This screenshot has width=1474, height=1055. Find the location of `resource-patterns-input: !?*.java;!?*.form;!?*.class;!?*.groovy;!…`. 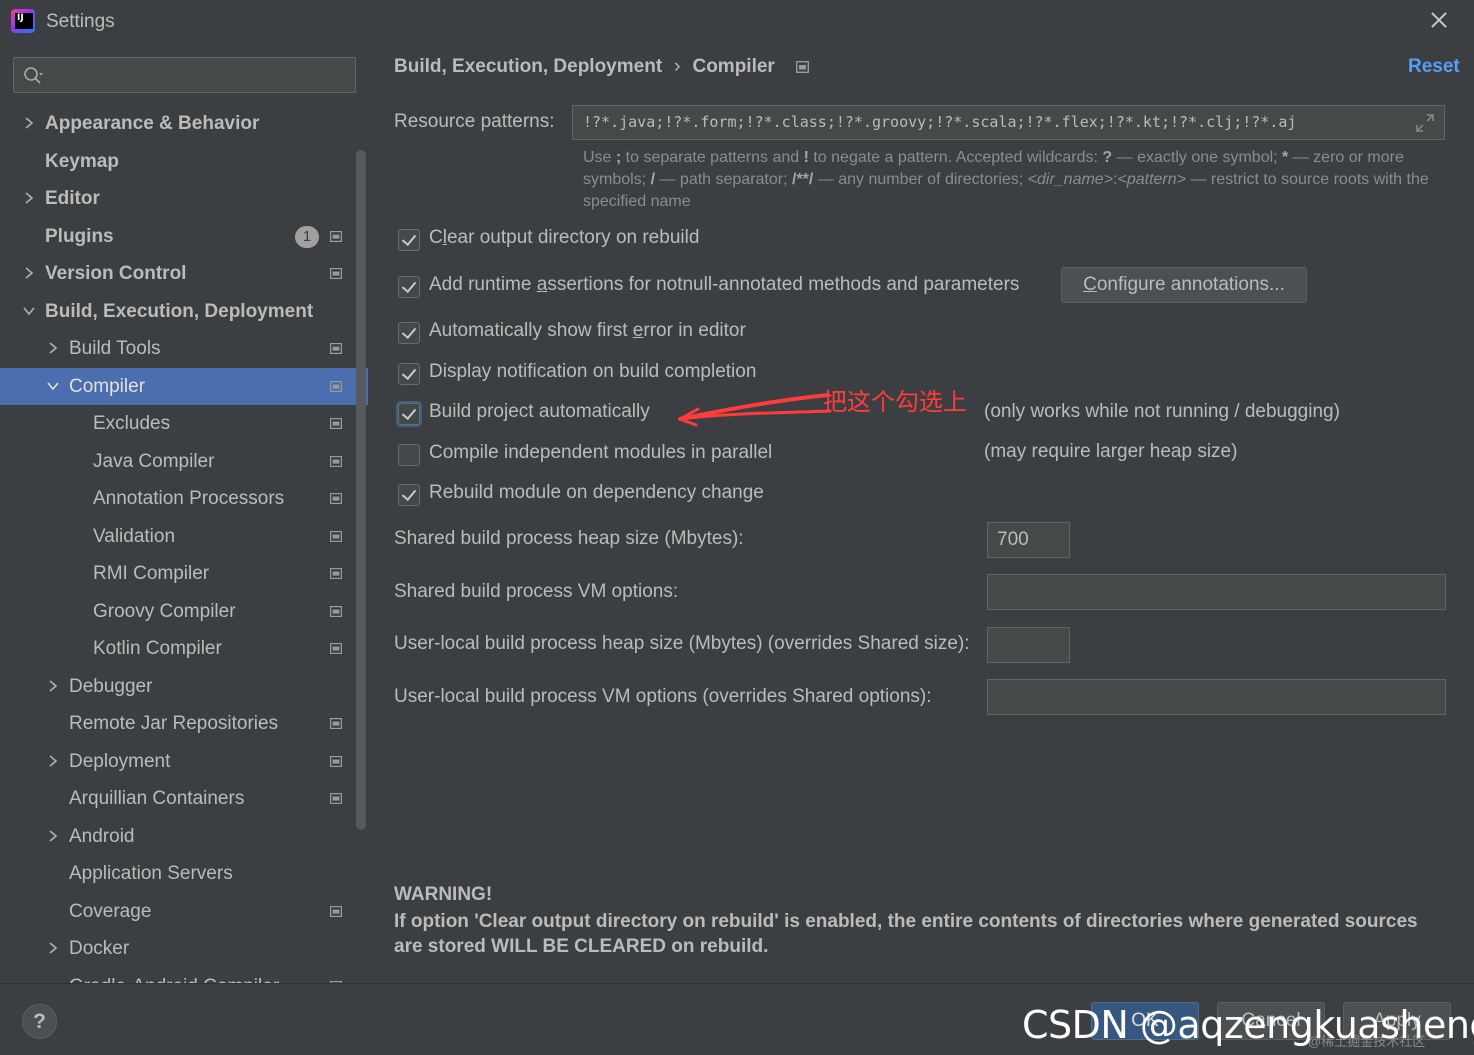

resource-patterns-input: !?*.java;!?*.form;!?*.class;!?*.groovy;!… is located at coordinates (1008, 122).